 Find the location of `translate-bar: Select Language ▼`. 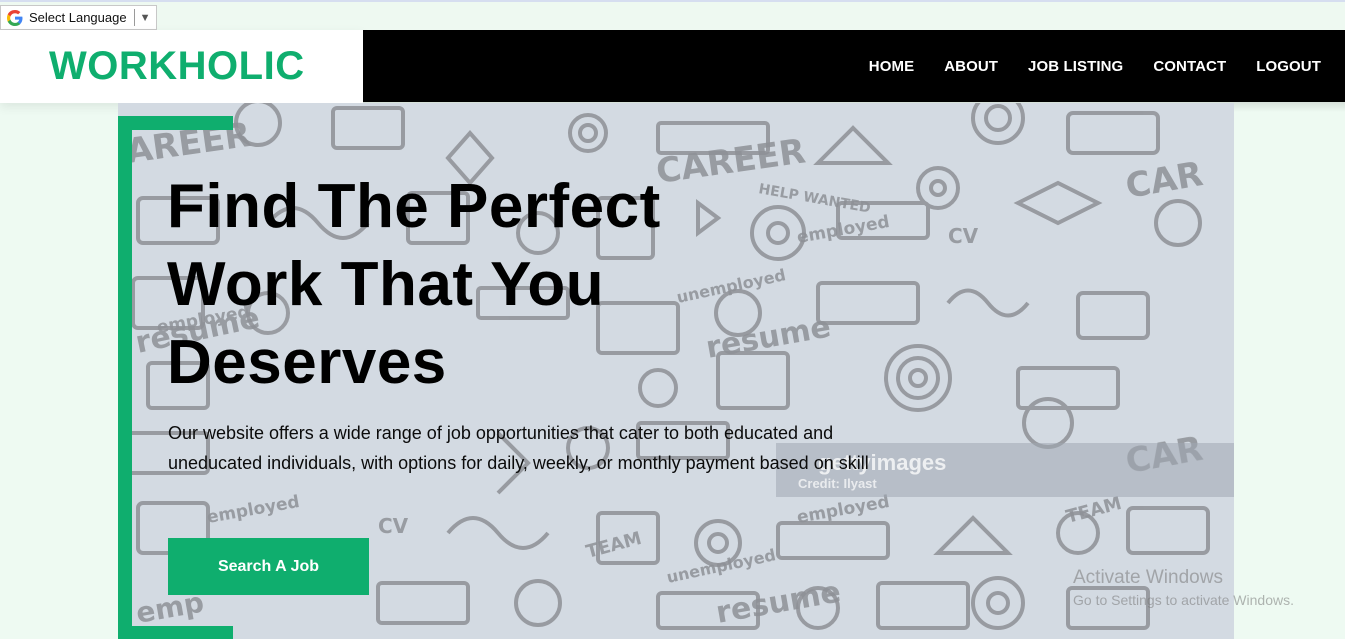

translate-bar: Select Language ▼ is located at coordinates (672, 15).